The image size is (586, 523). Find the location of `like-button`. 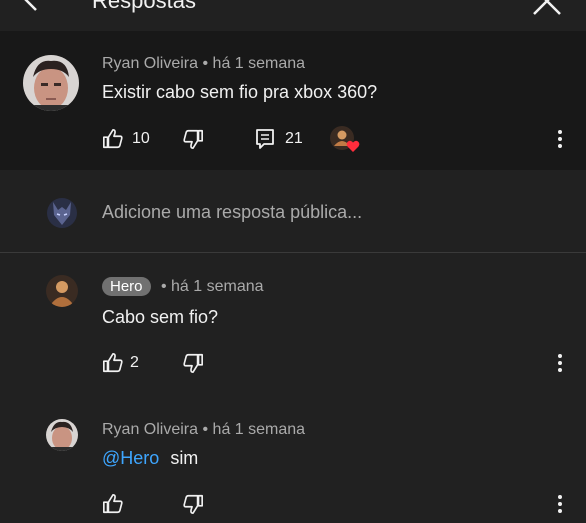

like-button is located at coordinates (113, 504).